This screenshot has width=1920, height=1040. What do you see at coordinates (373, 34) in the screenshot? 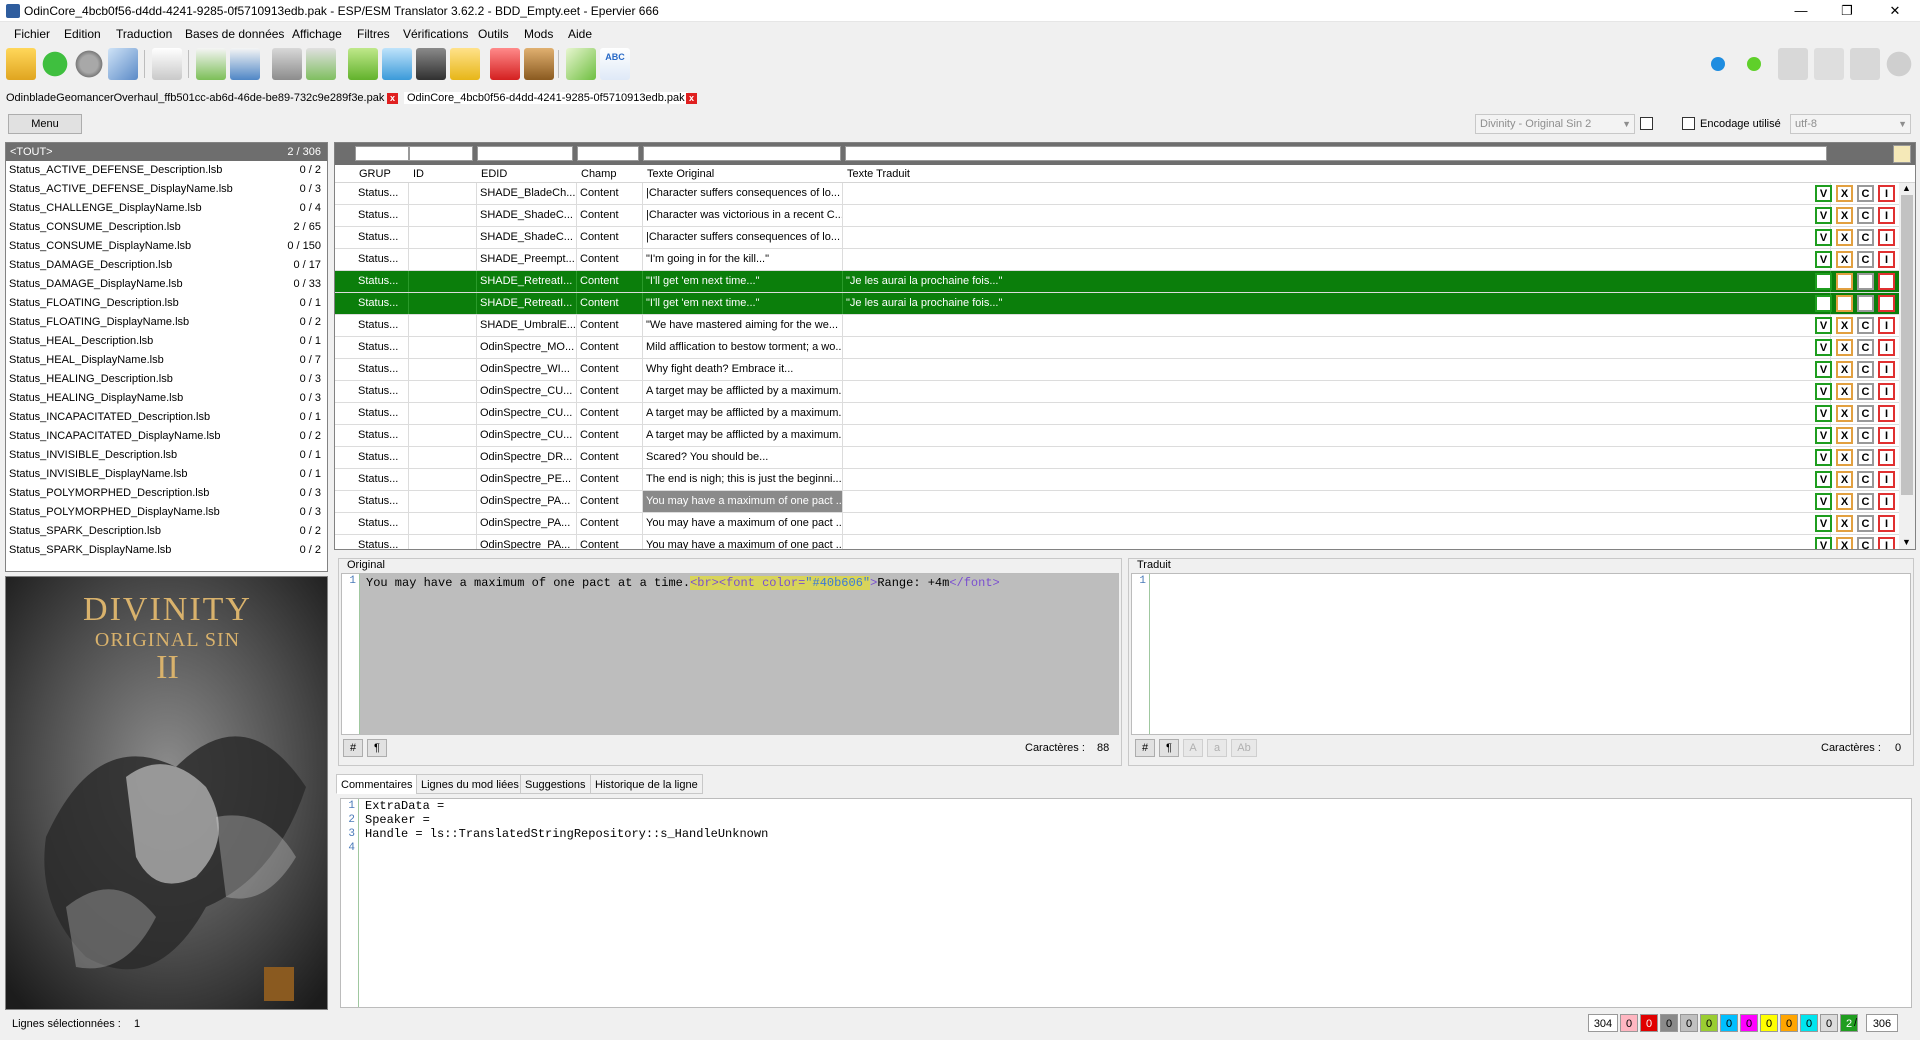
I see `menu-filtres: Filtres` at bounding box center [373, 34].